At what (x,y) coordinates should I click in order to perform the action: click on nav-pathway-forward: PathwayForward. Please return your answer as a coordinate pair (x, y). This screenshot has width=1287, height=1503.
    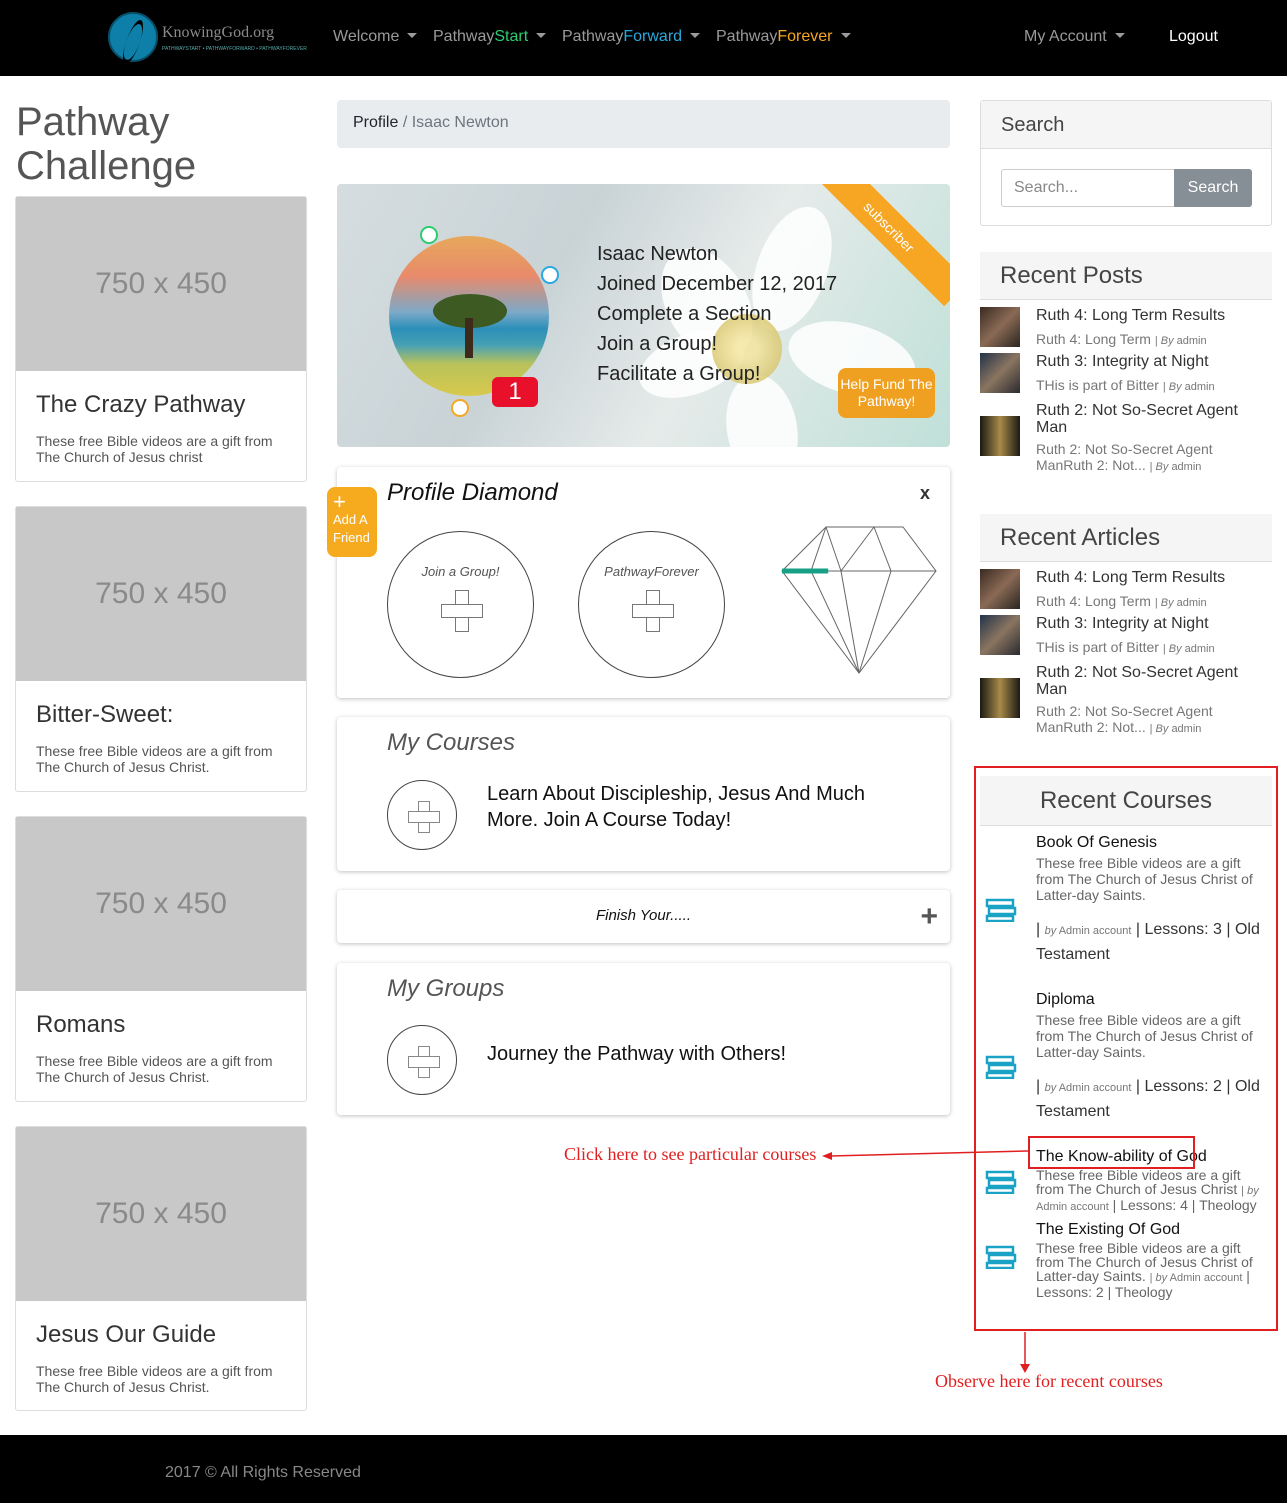
    Looking at the image, I should click on (631, 37).